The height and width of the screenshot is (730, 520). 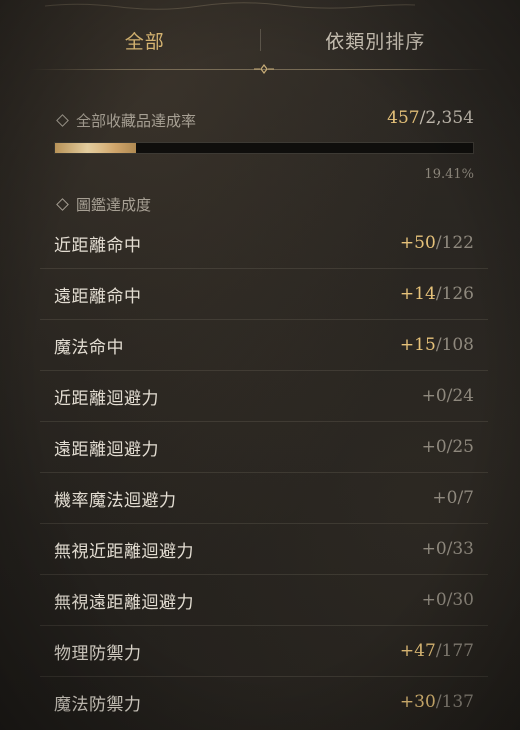 I want to click on codex-section-title: 圖鑑達成度, so click(x=114, y=205).